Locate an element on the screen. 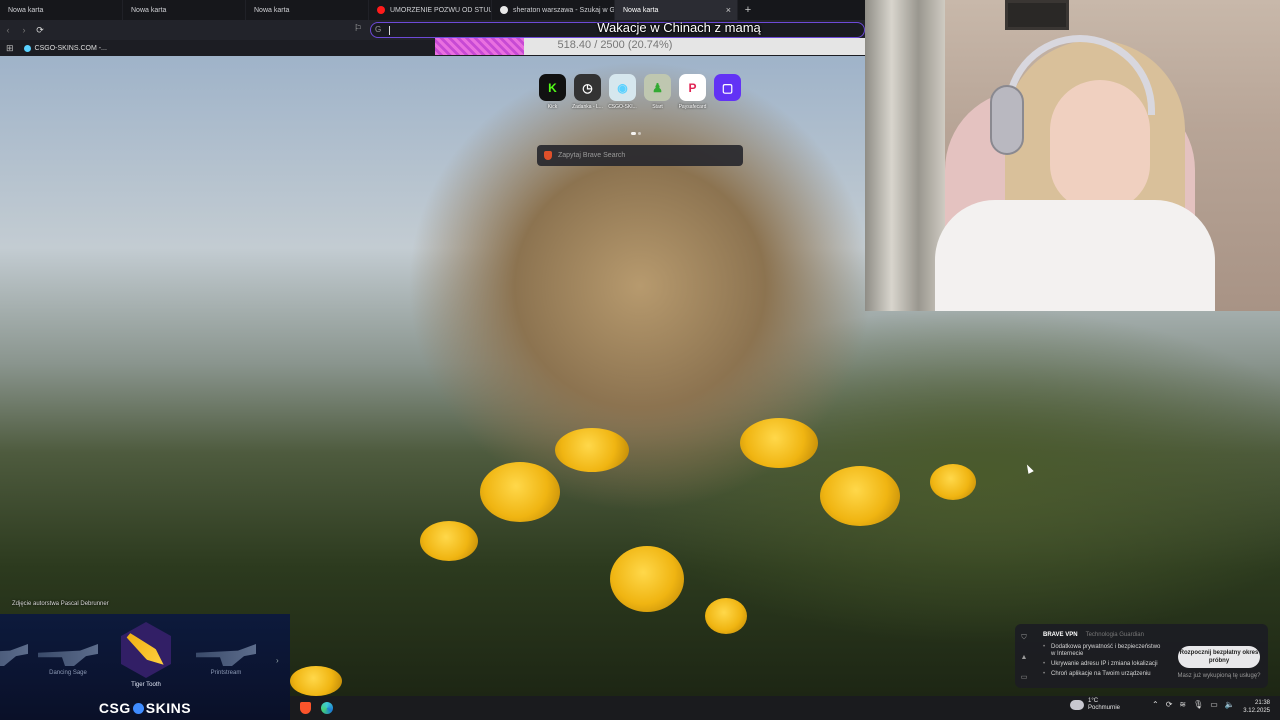 The height and width of the screenshot is (720, 1280). shortcut-tile: P Paysafecard is located at coordinates (692, 96).